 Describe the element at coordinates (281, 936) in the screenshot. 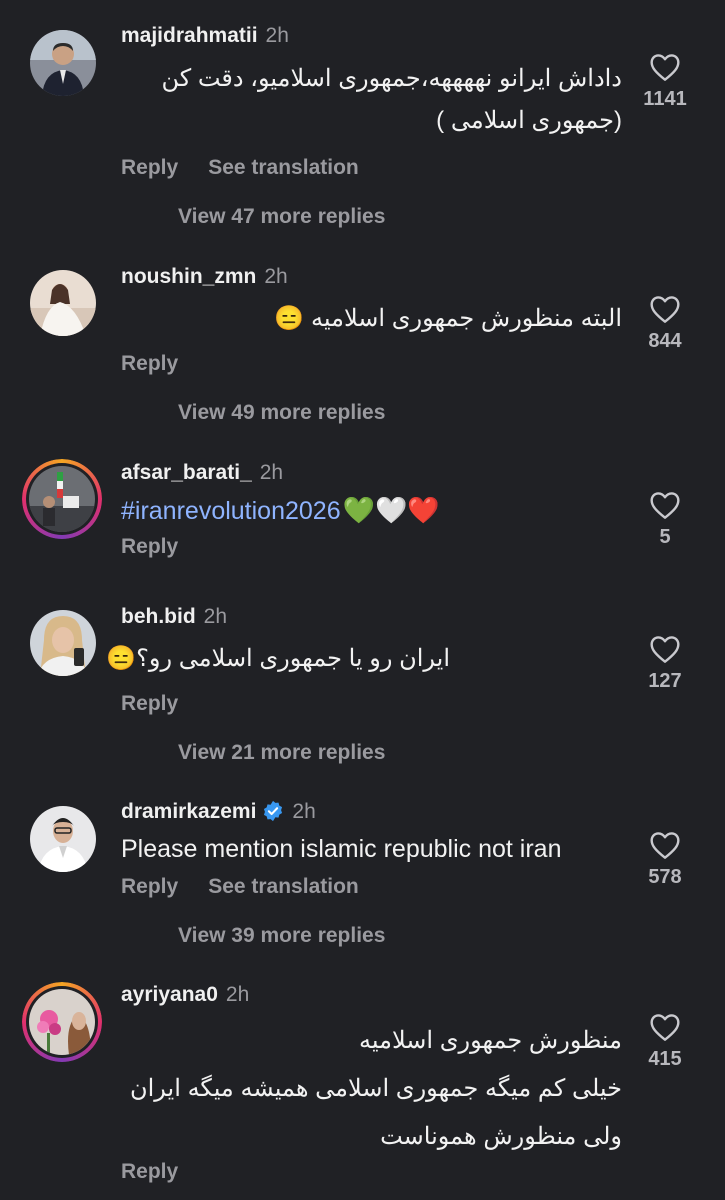

I see `view-more-replies-button: View 39 more replies` at that location.